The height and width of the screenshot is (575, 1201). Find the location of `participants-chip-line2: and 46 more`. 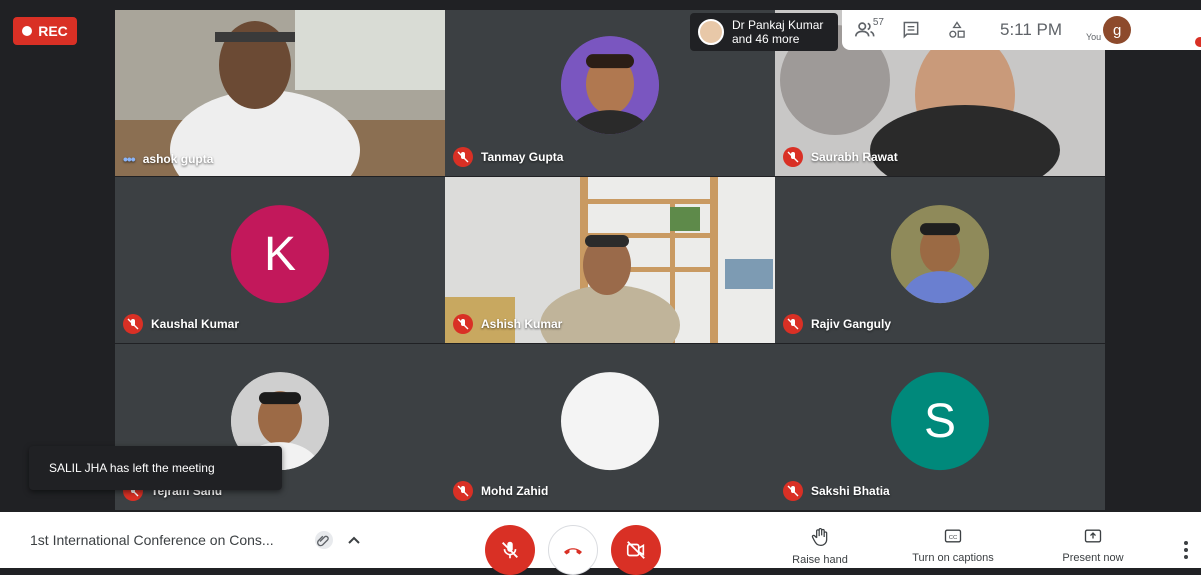

participants-chip-line2: and 46 more is located at coordinates (766, 39).